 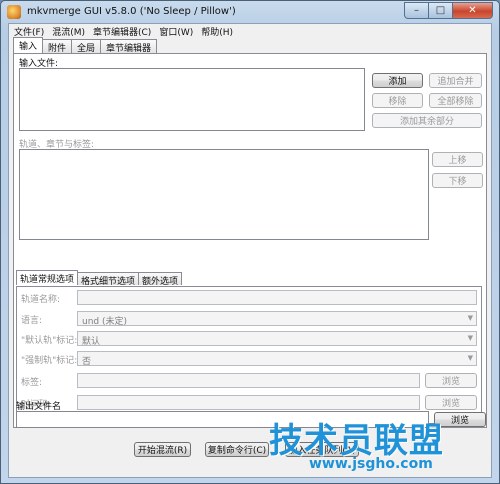 What do you see at coordinates (69, 31) in the screenshot?
I see `menu-muxing: 混流(M)` at bounding box center [69, 31].